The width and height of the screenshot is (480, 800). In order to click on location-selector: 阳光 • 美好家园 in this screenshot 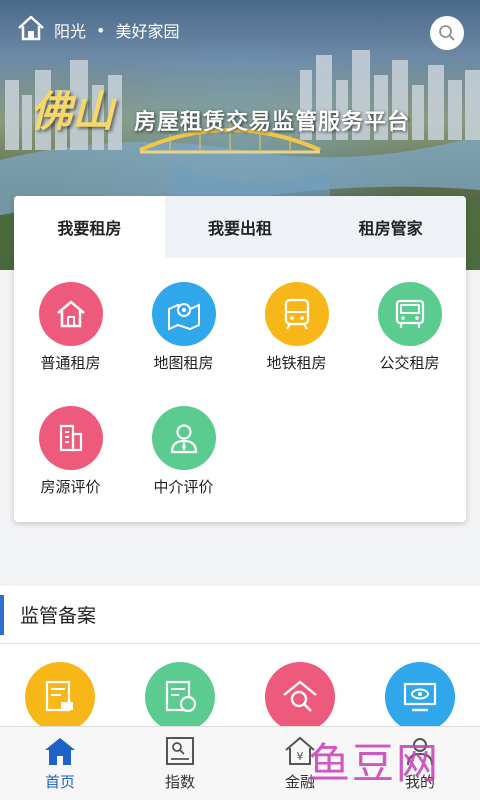, I will do `click(116, 30)`.